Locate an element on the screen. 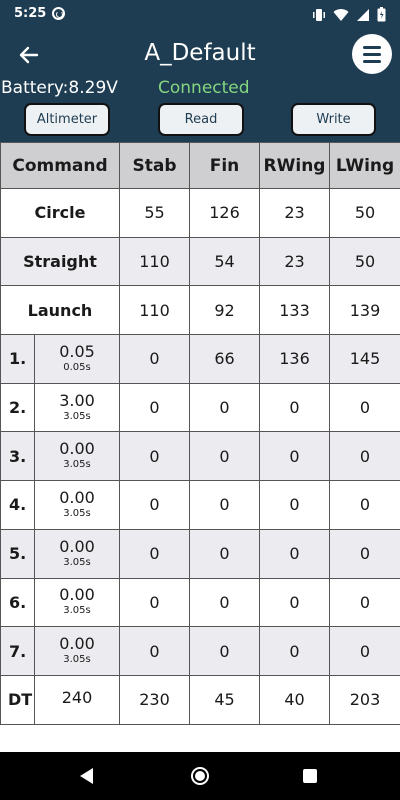  table-row-dt: DT 240 230 45 40 203 is located at coordinates (200, 699).